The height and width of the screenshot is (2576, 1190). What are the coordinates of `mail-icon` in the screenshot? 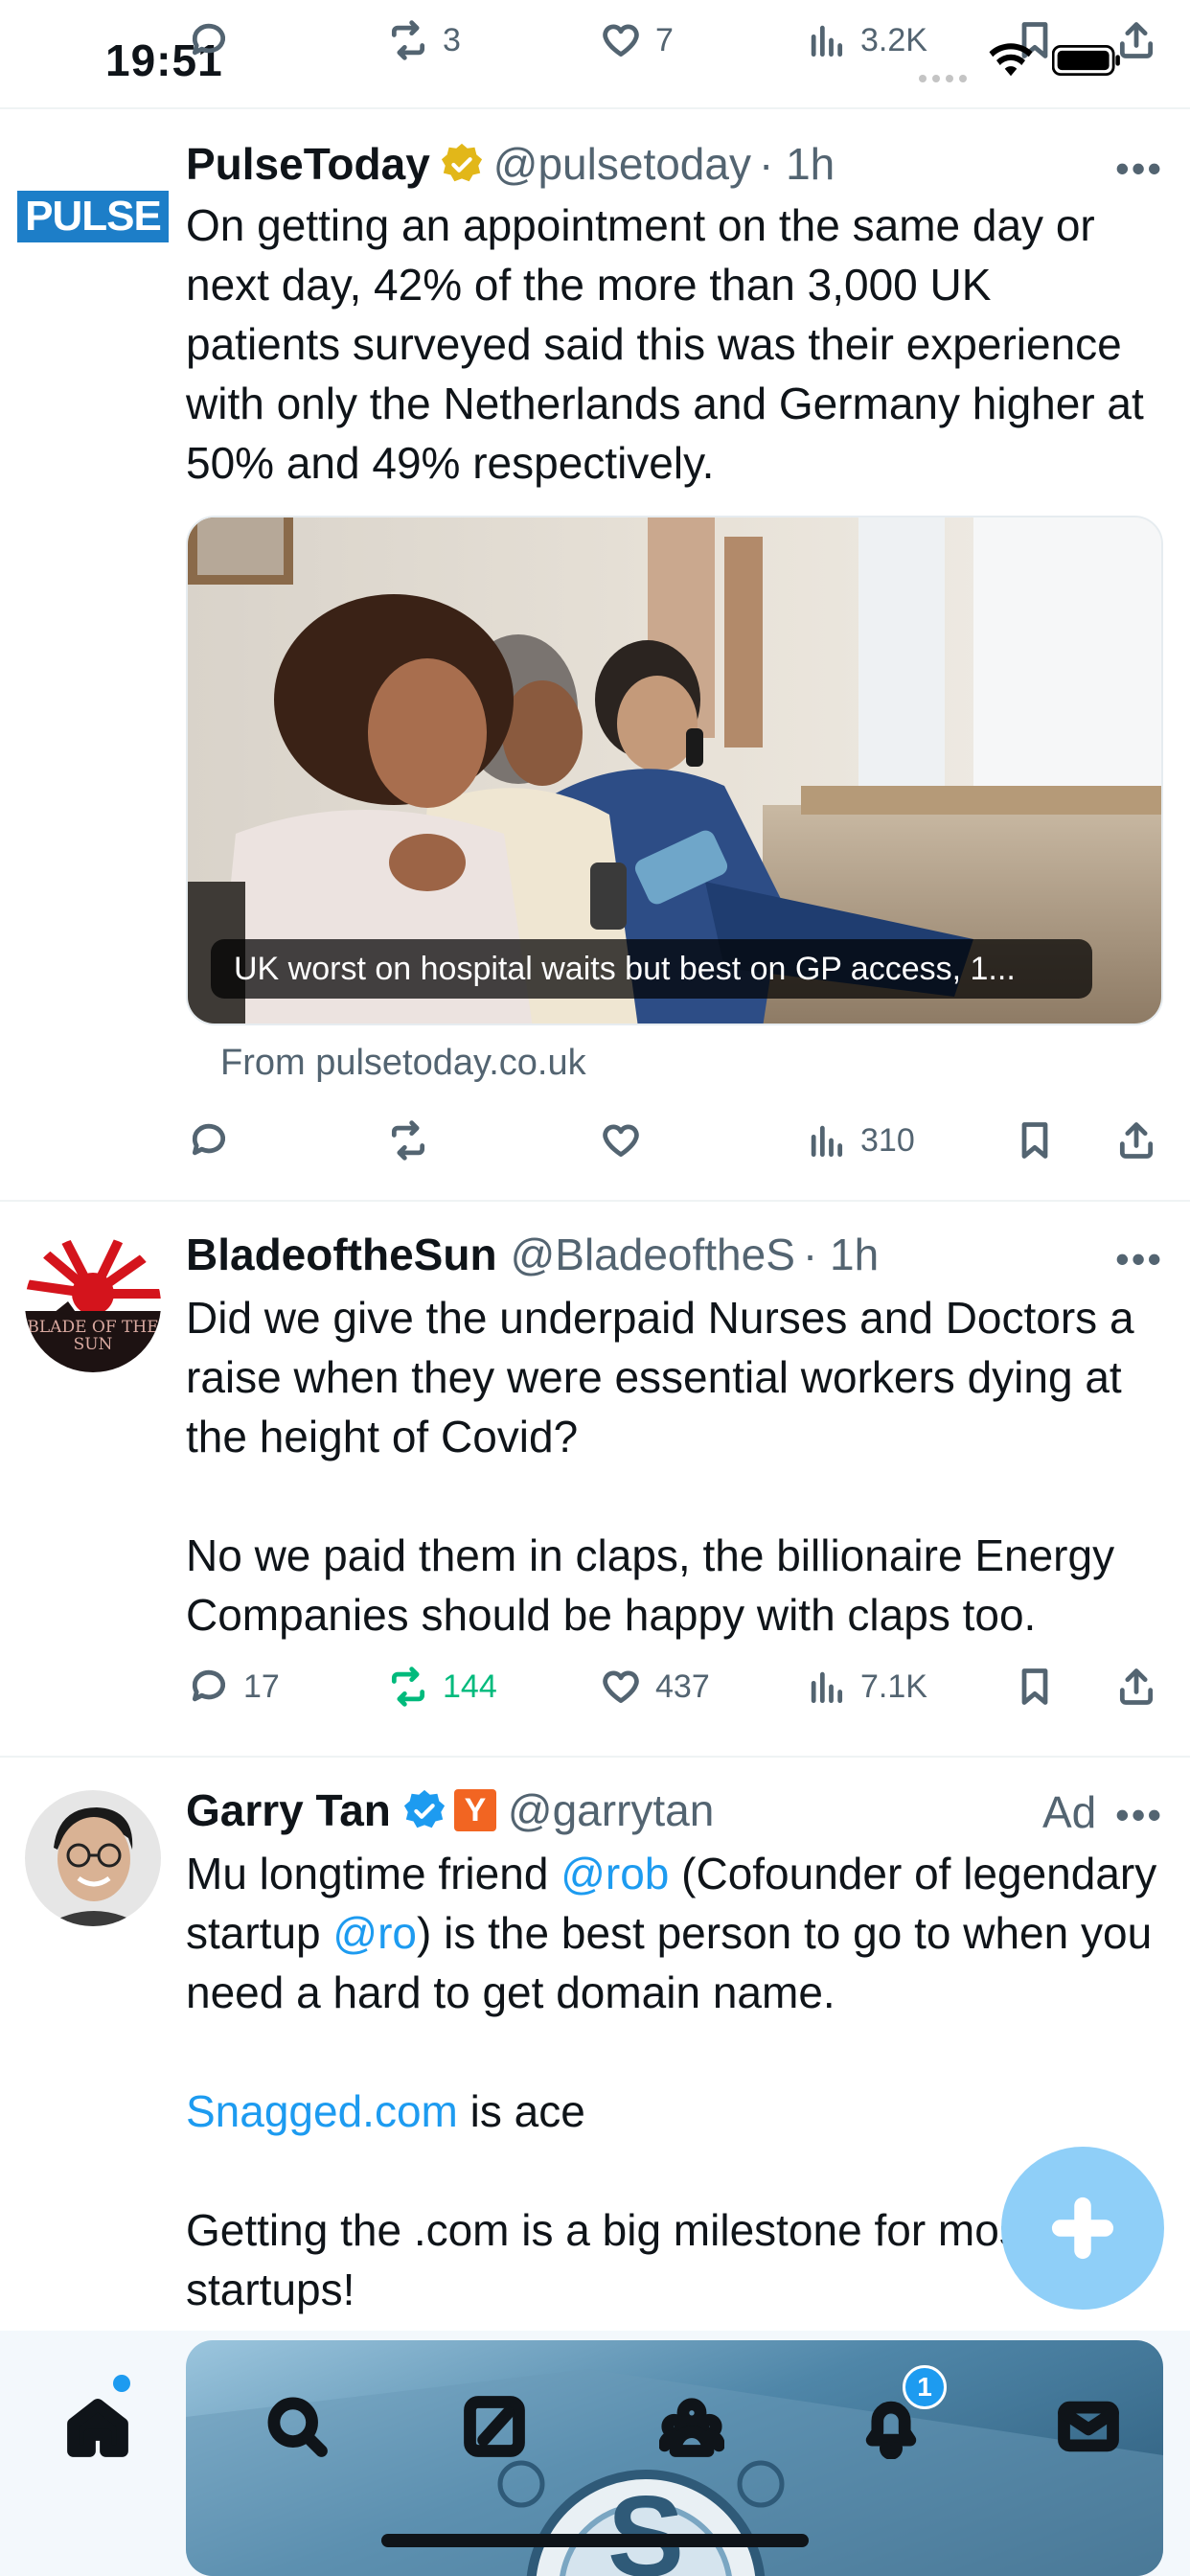 It's located at (1089, 2426).